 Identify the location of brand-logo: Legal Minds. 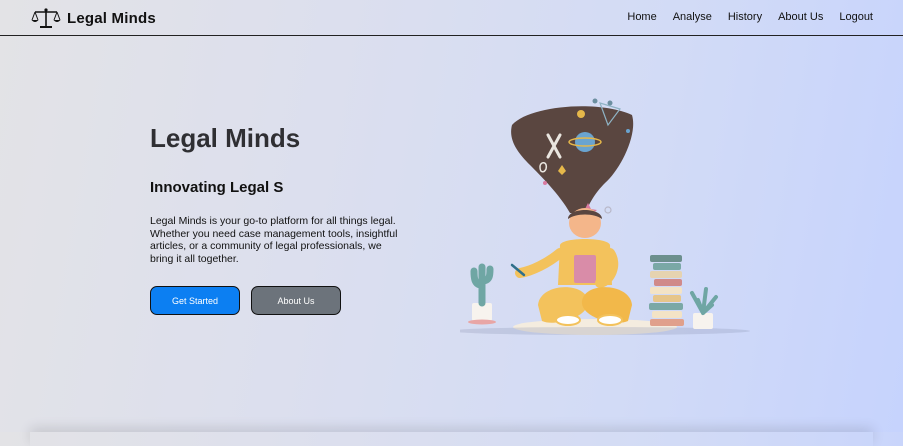
(93, 18).